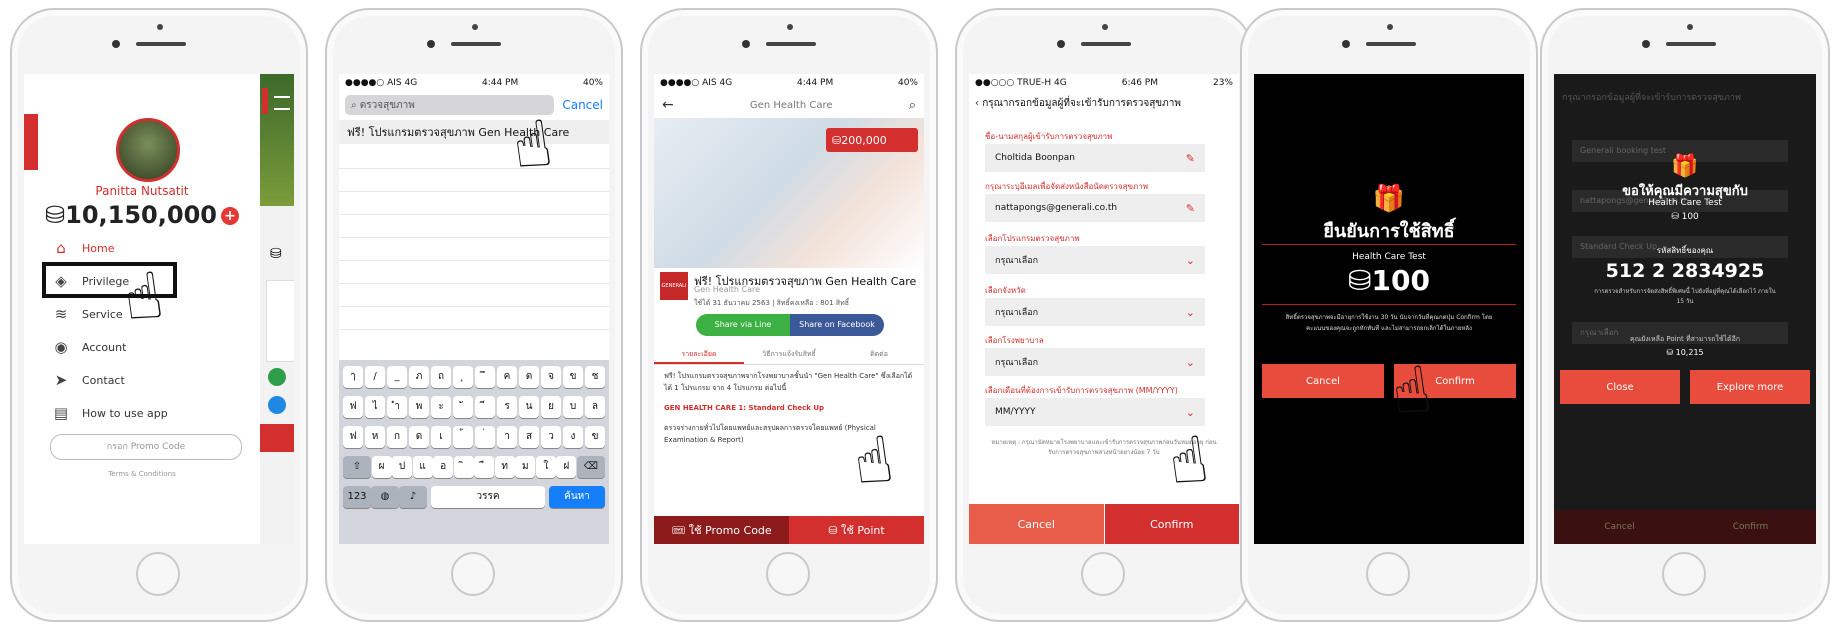 The width and height of the screenshot is (1845, 626). Describe the element at coordinates (441, 407) in the screenshot. I see `keyboard-key: ะ` at that location.